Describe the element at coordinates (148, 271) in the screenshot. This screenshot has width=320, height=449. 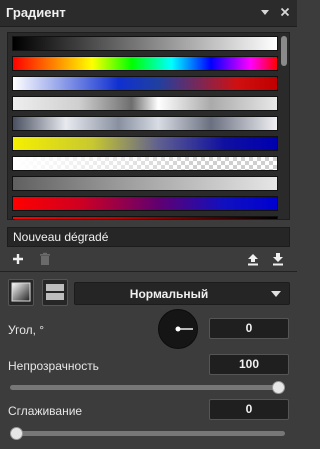
I see `section-divider` at that location.